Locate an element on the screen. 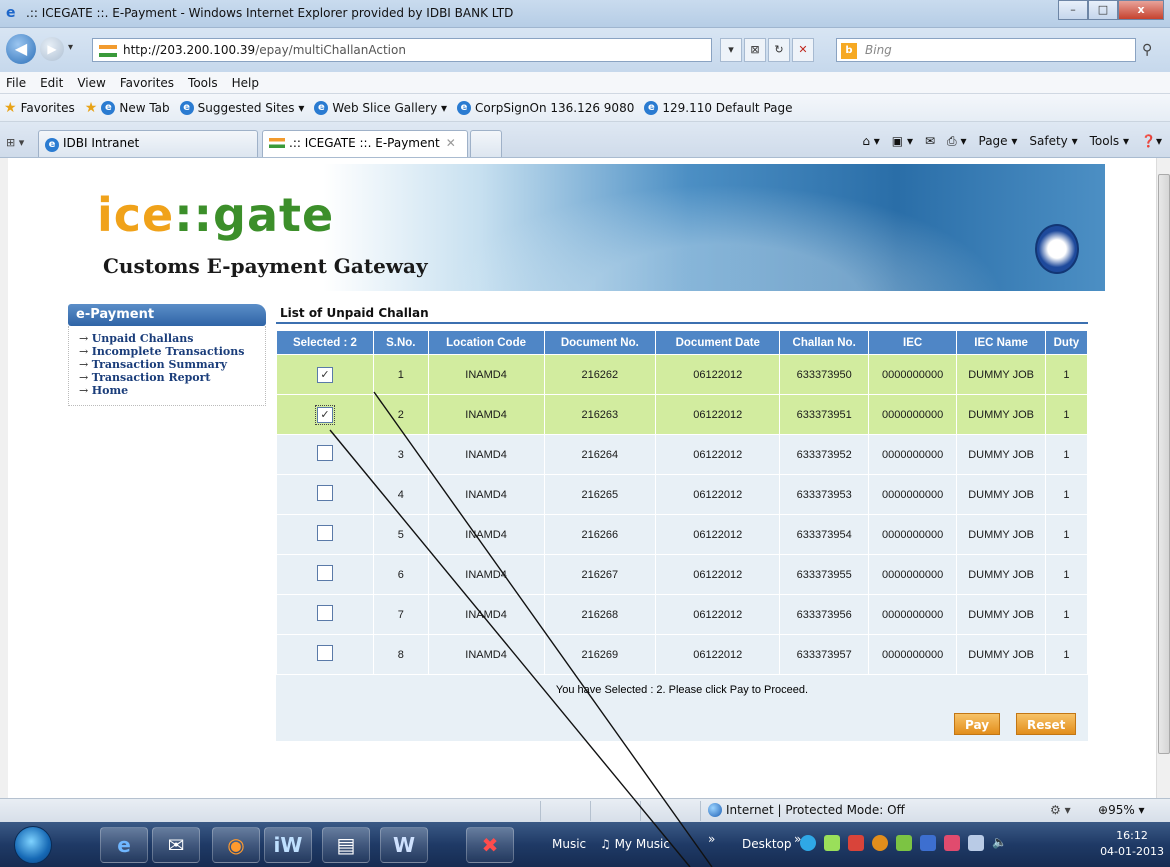 Image resolution: width=1170 pixels, height=867 pixels. cmd-page: Page ▾ is located at coordinates (998, 141).